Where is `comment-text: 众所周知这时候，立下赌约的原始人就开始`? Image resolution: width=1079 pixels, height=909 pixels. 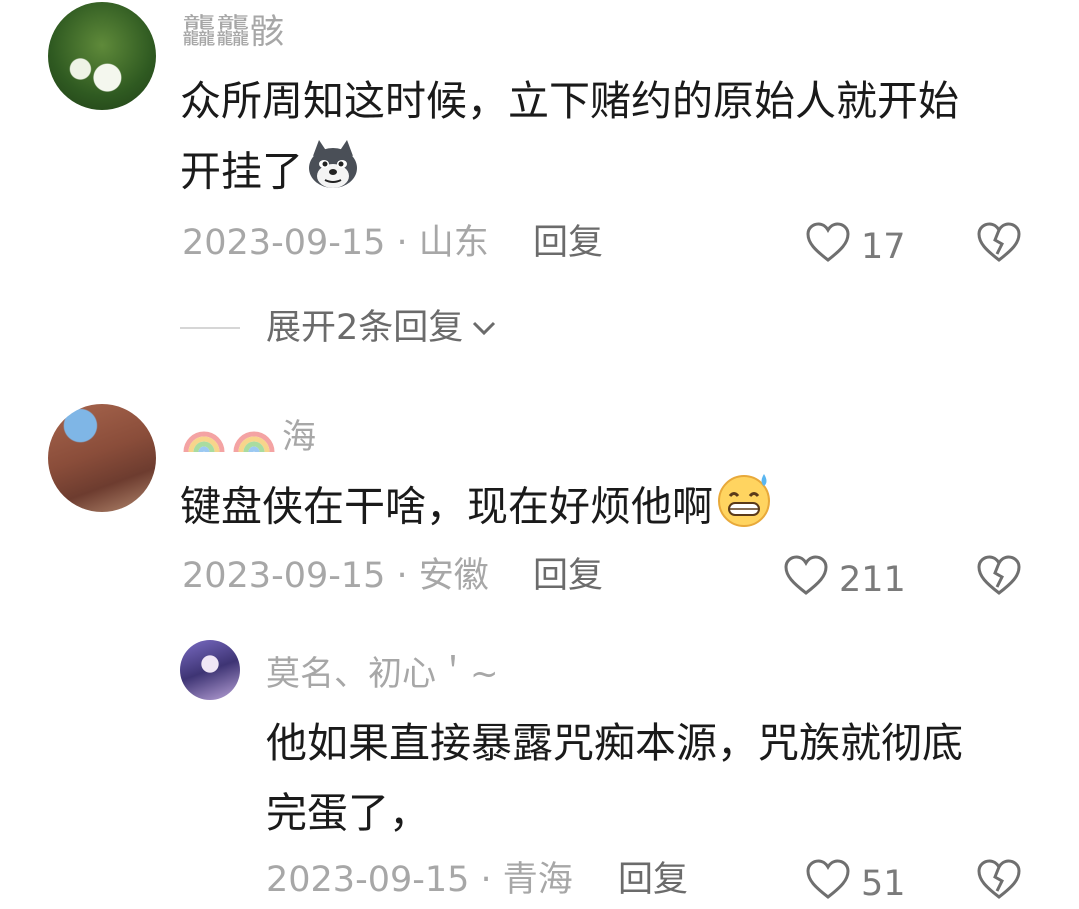
comment-text: 众所周知这时候，立下赌约的原始人就开始 is located at coordinates (569, 101).